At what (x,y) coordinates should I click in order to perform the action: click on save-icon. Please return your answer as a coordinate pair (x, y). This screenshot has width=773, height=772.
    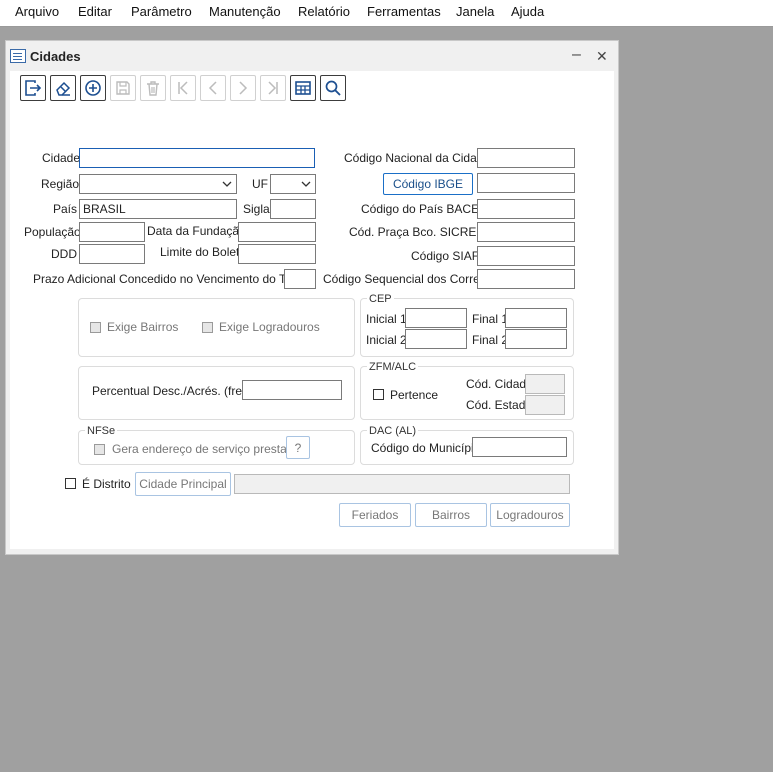
    Looking at the image, I should click on (123, 88).